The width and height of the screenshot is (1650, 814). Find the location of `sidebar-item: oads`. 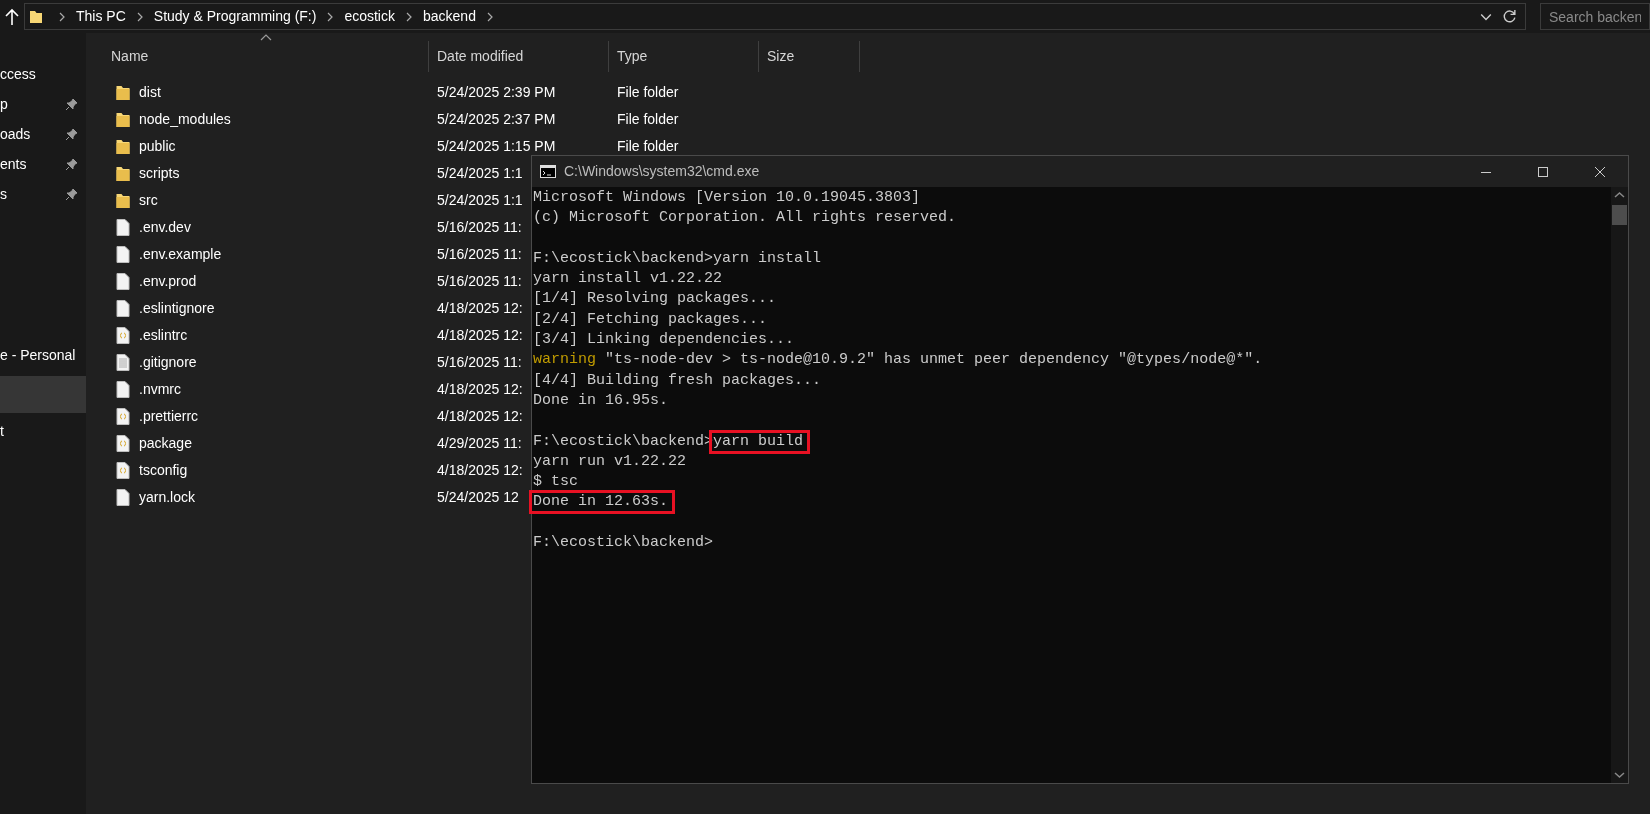

sidebar-item: oads is located at coordinates (43, 134).